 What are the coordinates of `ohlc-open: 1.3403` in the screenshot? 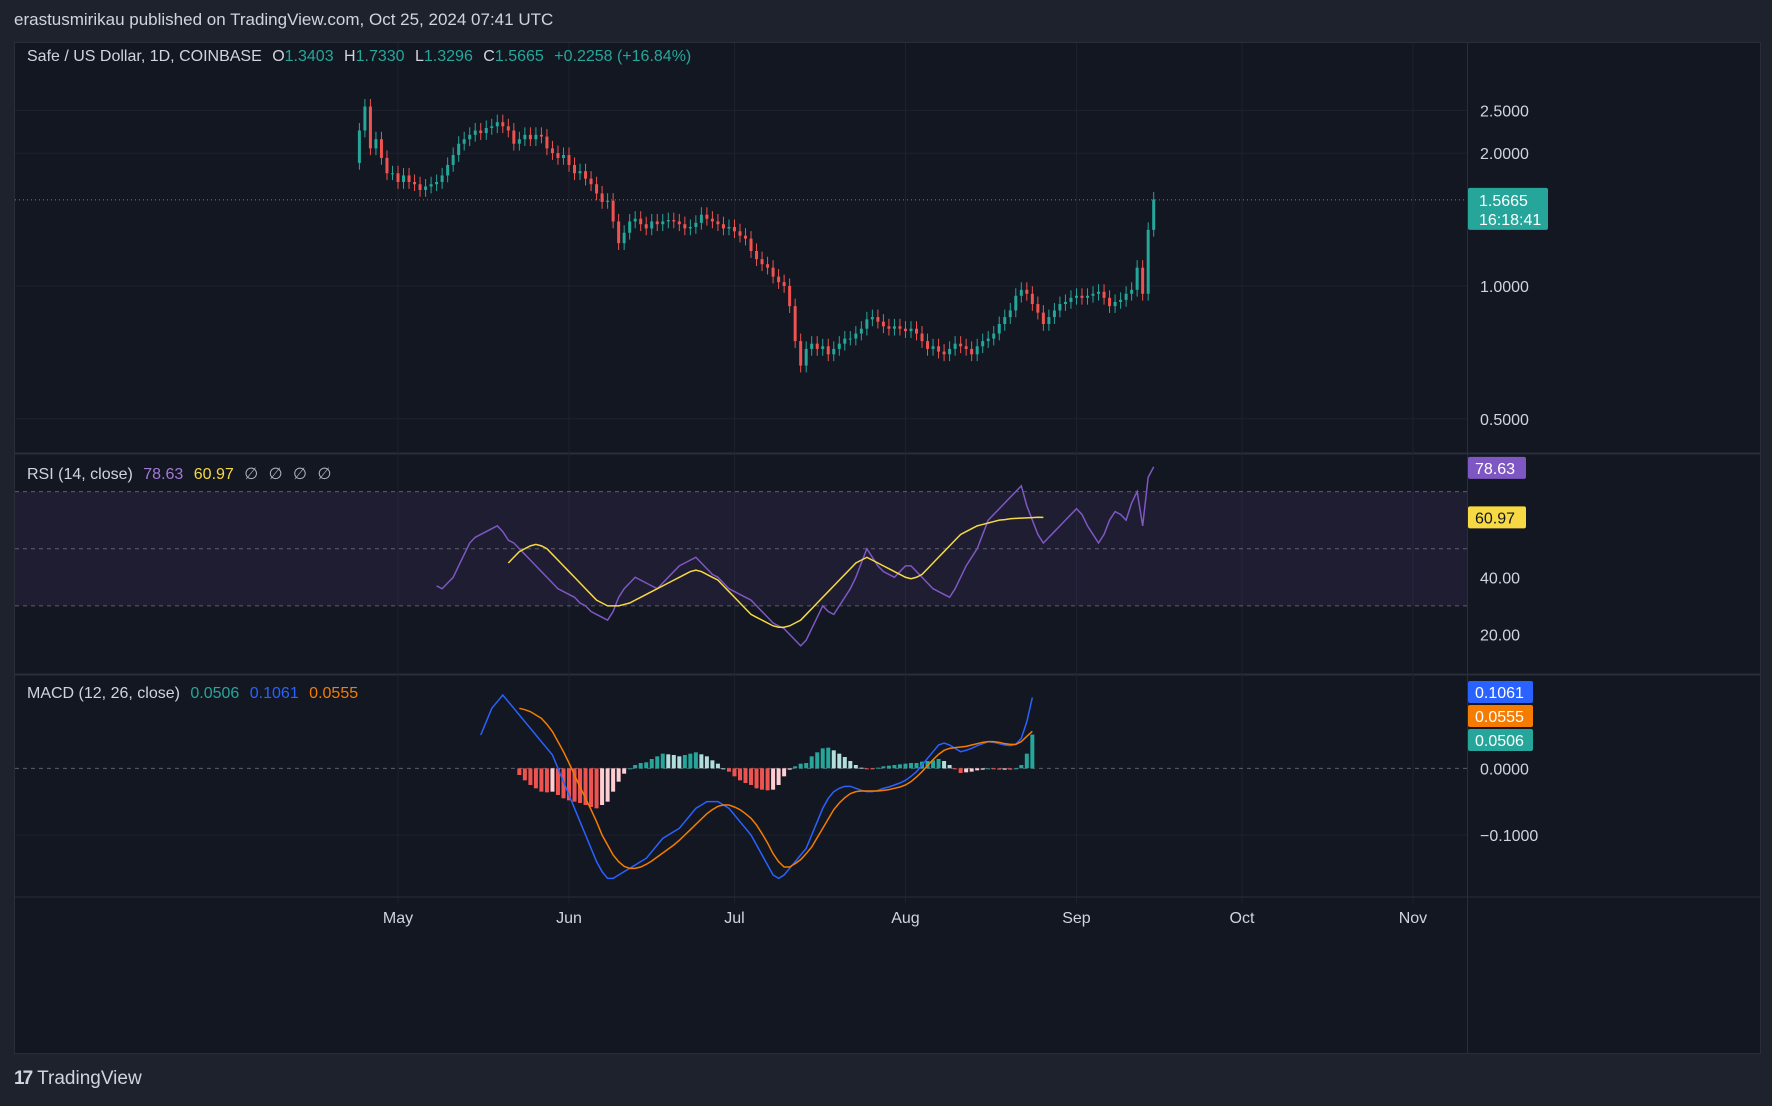 It's located at (309, 56).